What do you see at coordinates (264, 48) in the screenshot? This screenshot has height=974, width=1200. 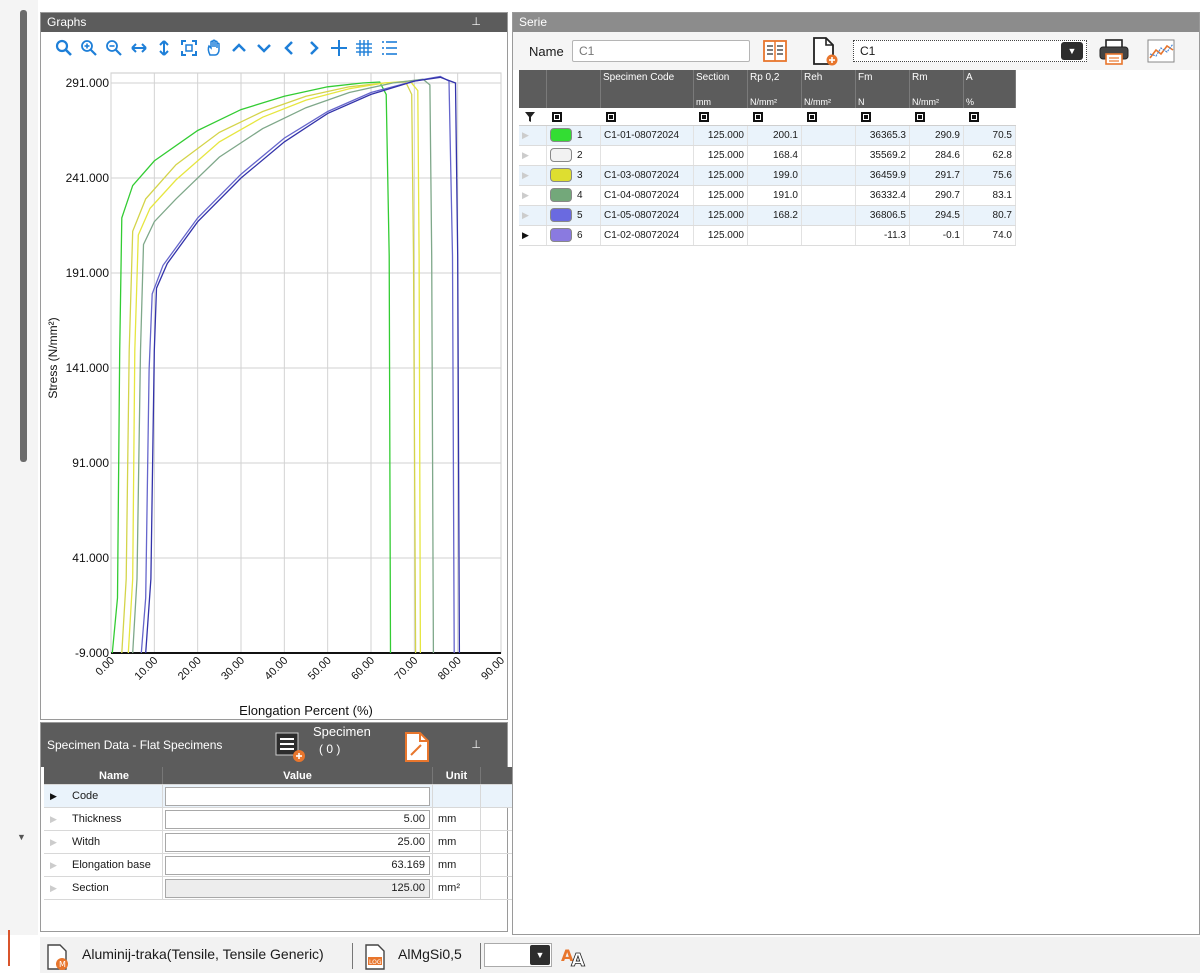 I see `chevron-down-icon` at bounding box center [264, 48].